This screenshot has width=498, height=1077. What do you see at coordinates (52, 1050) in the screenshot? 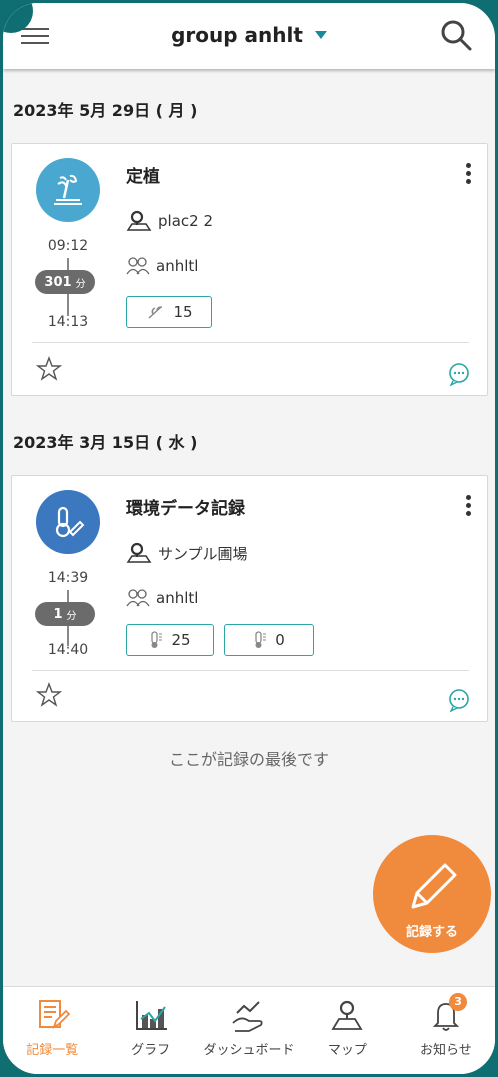
I see `nav-label: 記録一覧` at bounding box center [52, 1050].